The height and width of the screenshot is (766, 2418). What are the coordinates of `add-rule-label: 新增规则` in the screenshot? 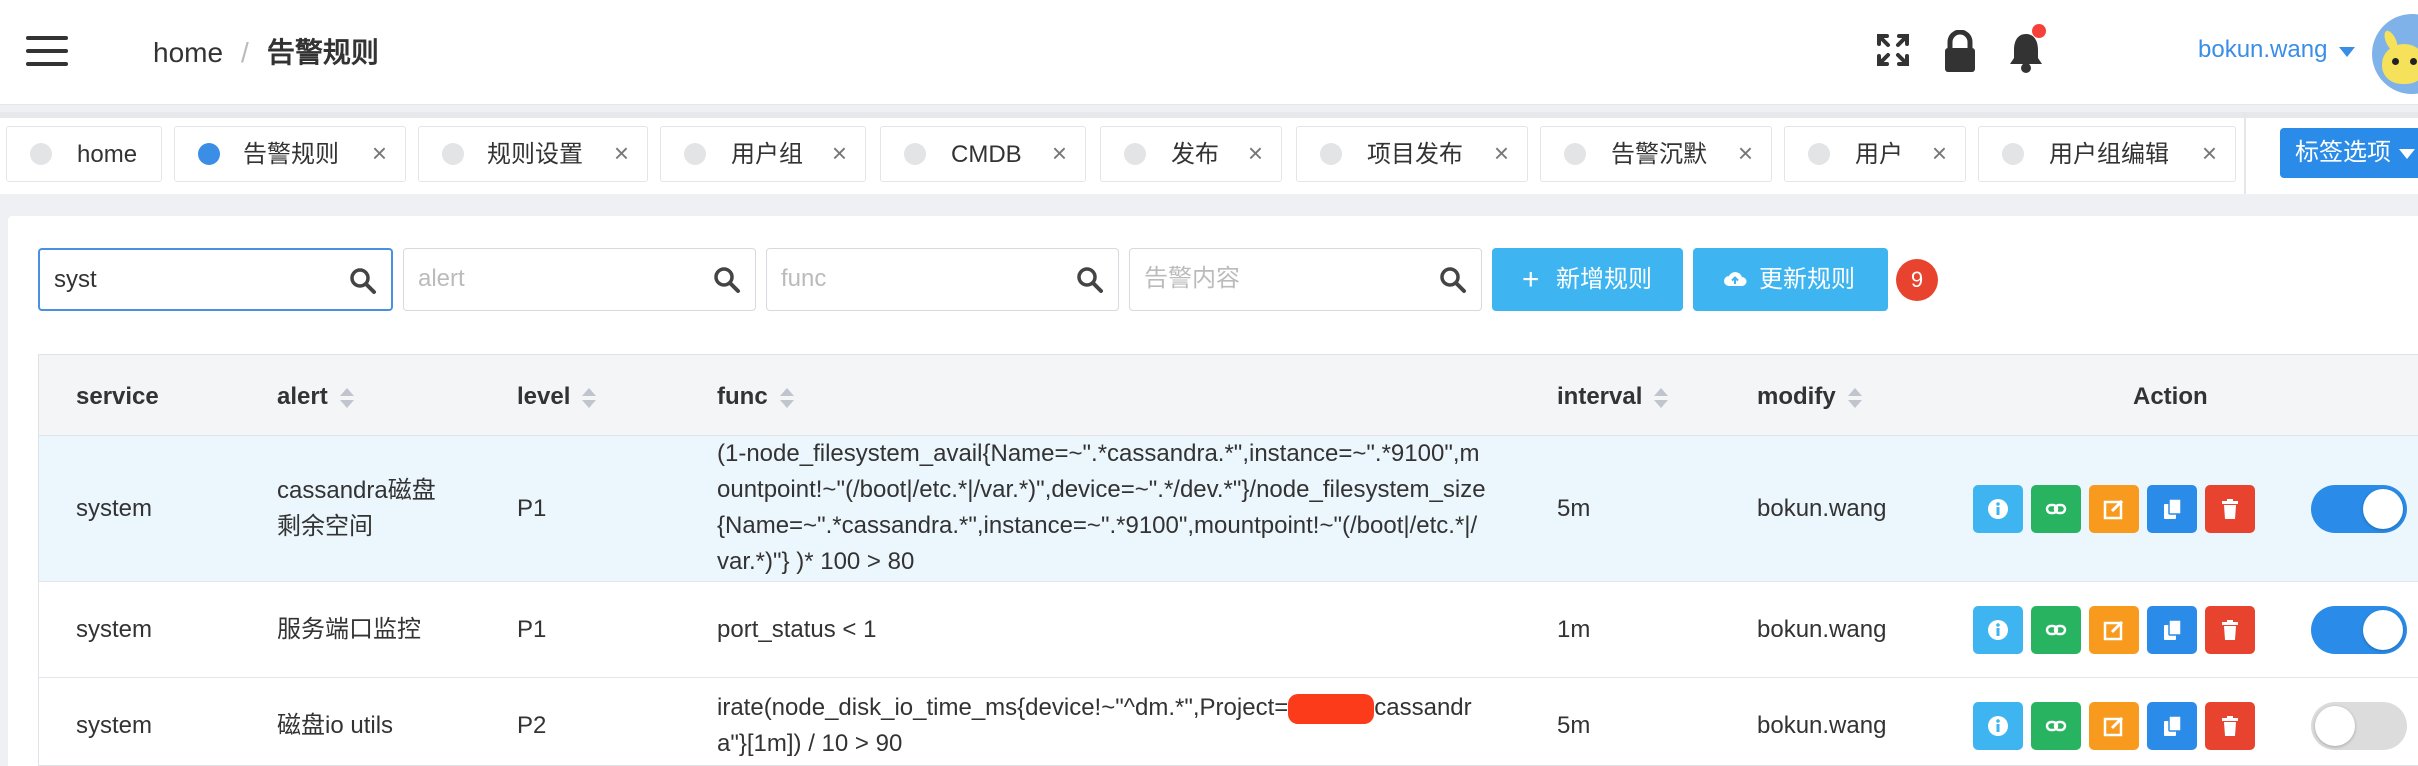 It's located at (1604, 279).